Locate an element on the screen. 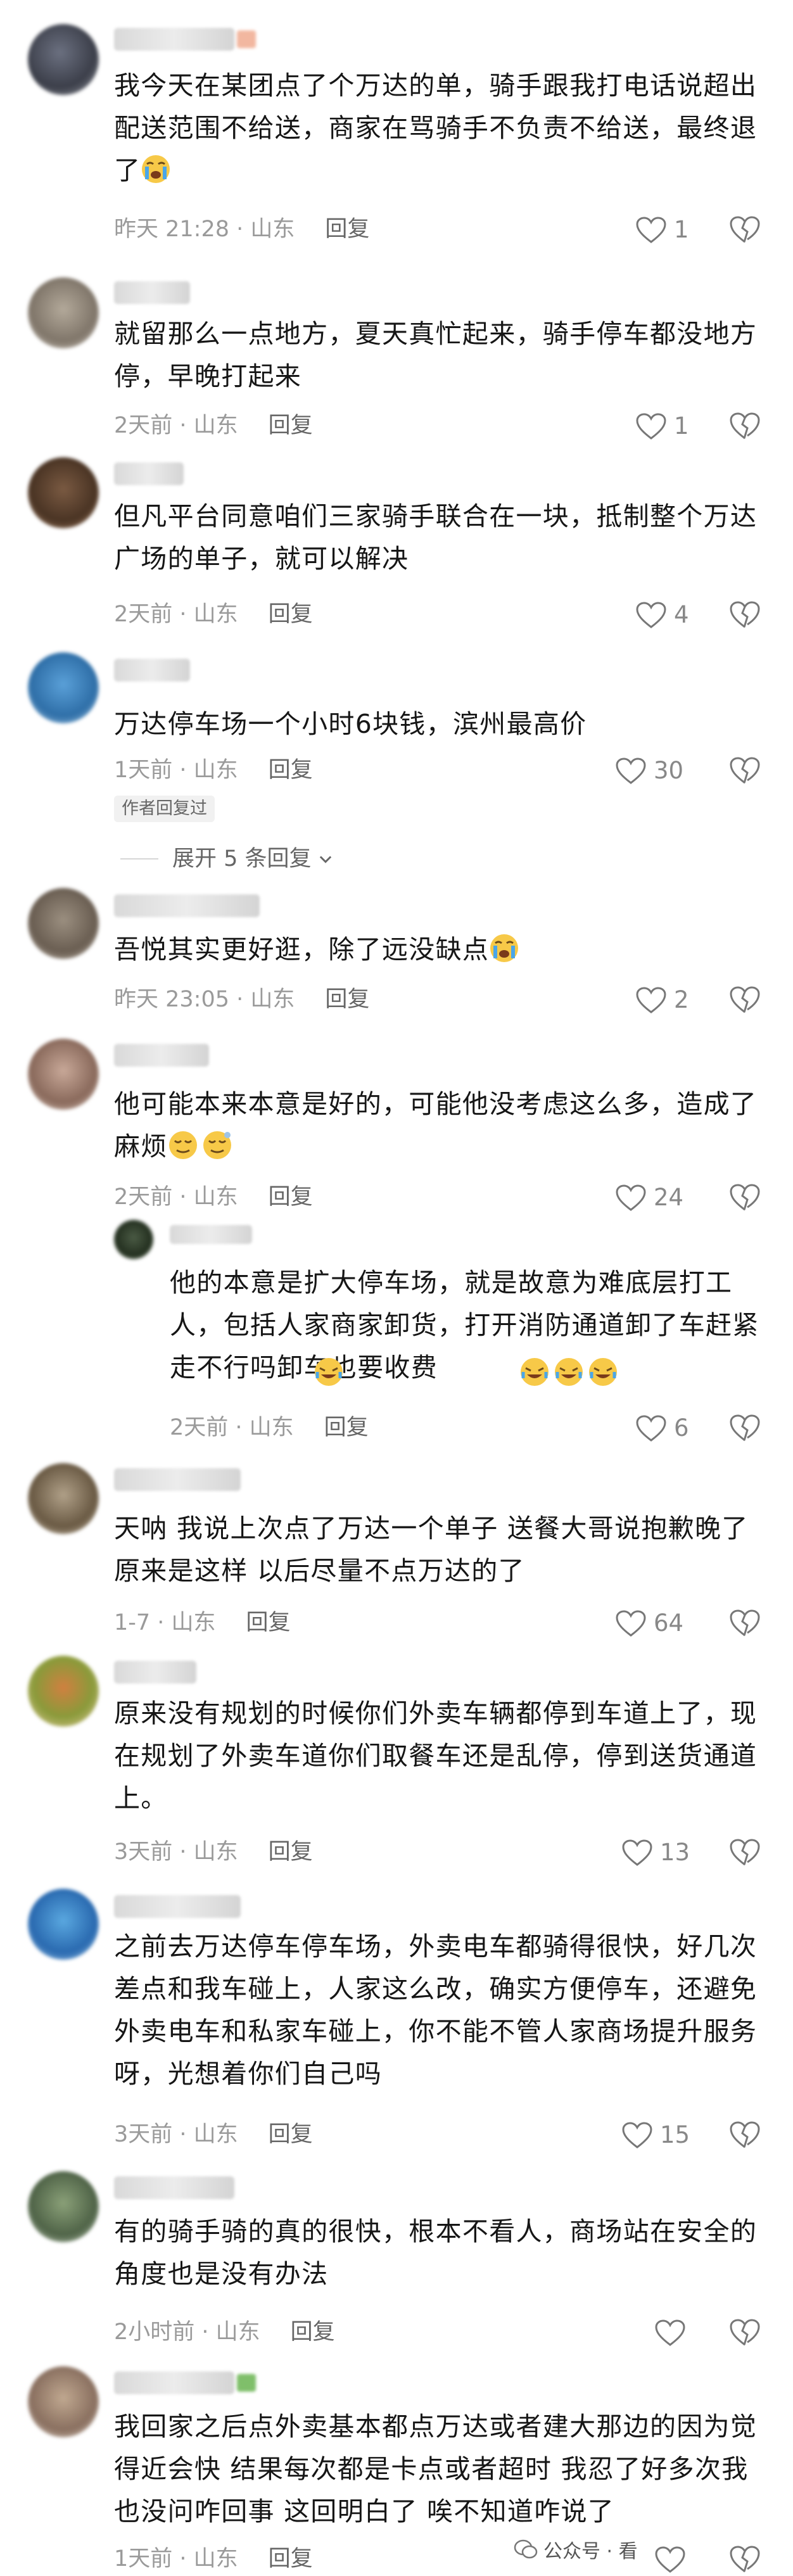 Image resolution: width=793 pixels, height=2576 pixels. comment-meta: 1-7 · 山东 回复 is located at coordinates (202, 1623).